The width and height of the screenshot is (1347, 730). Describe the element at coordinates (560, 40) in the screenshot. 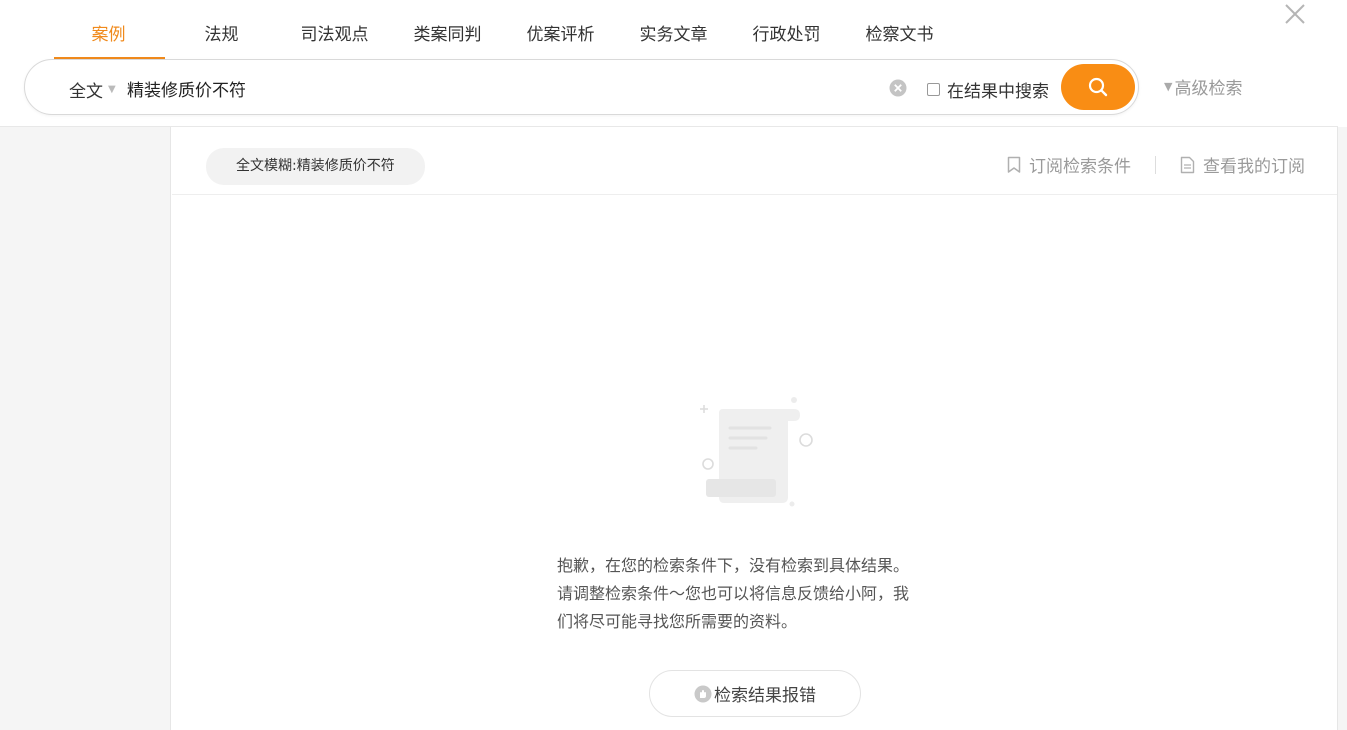

I see `tab-case-reviews: 优案评析` at that location.